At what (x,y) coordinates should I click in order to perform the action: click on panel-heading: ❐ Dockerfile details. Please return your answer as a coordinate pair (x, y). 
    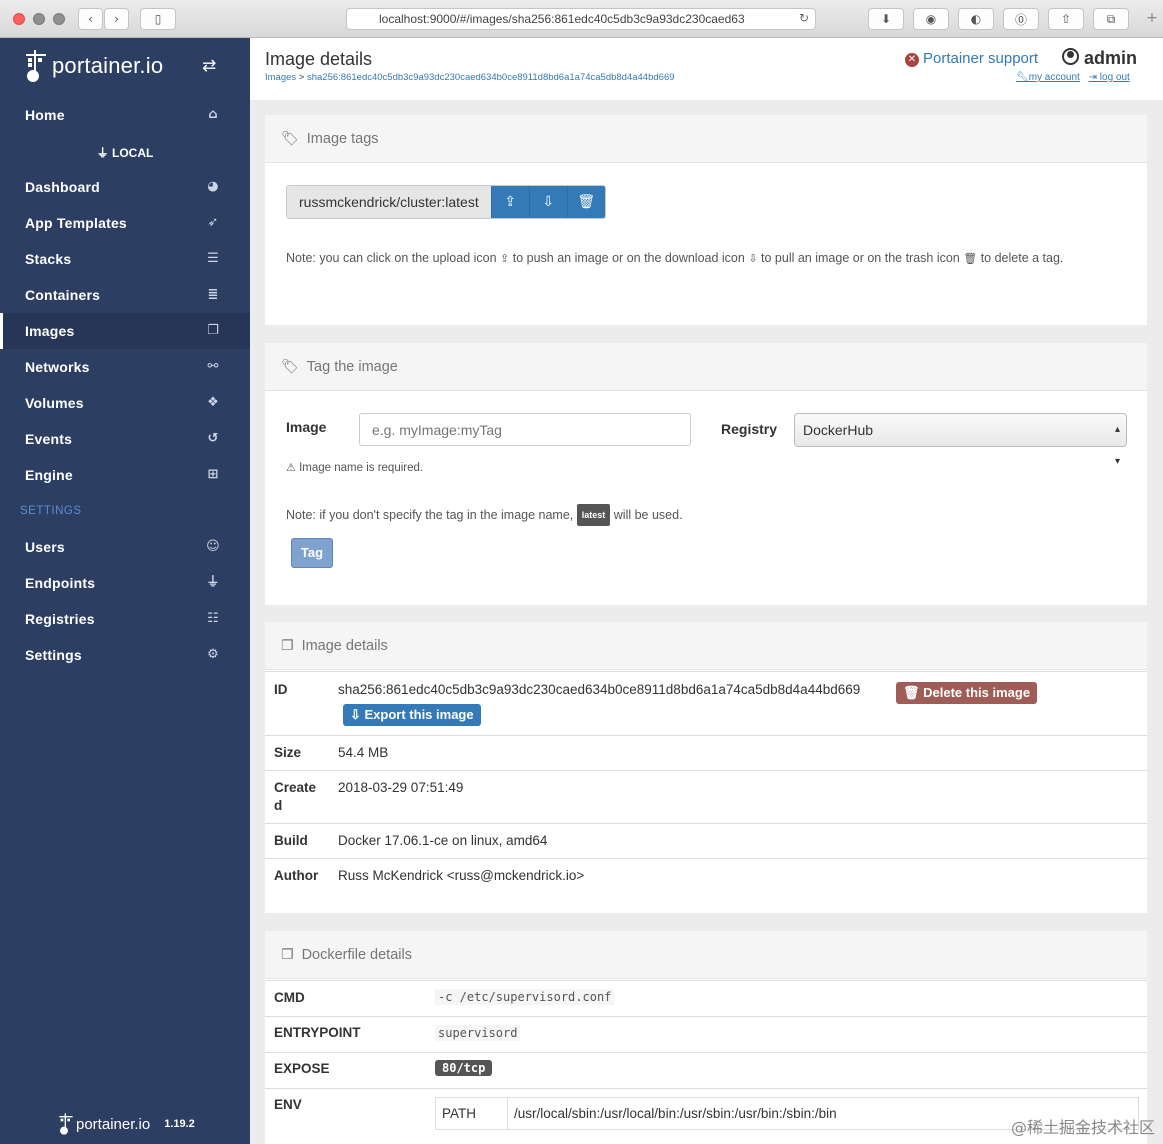
    Looking at the image, I should click on (706, 955).